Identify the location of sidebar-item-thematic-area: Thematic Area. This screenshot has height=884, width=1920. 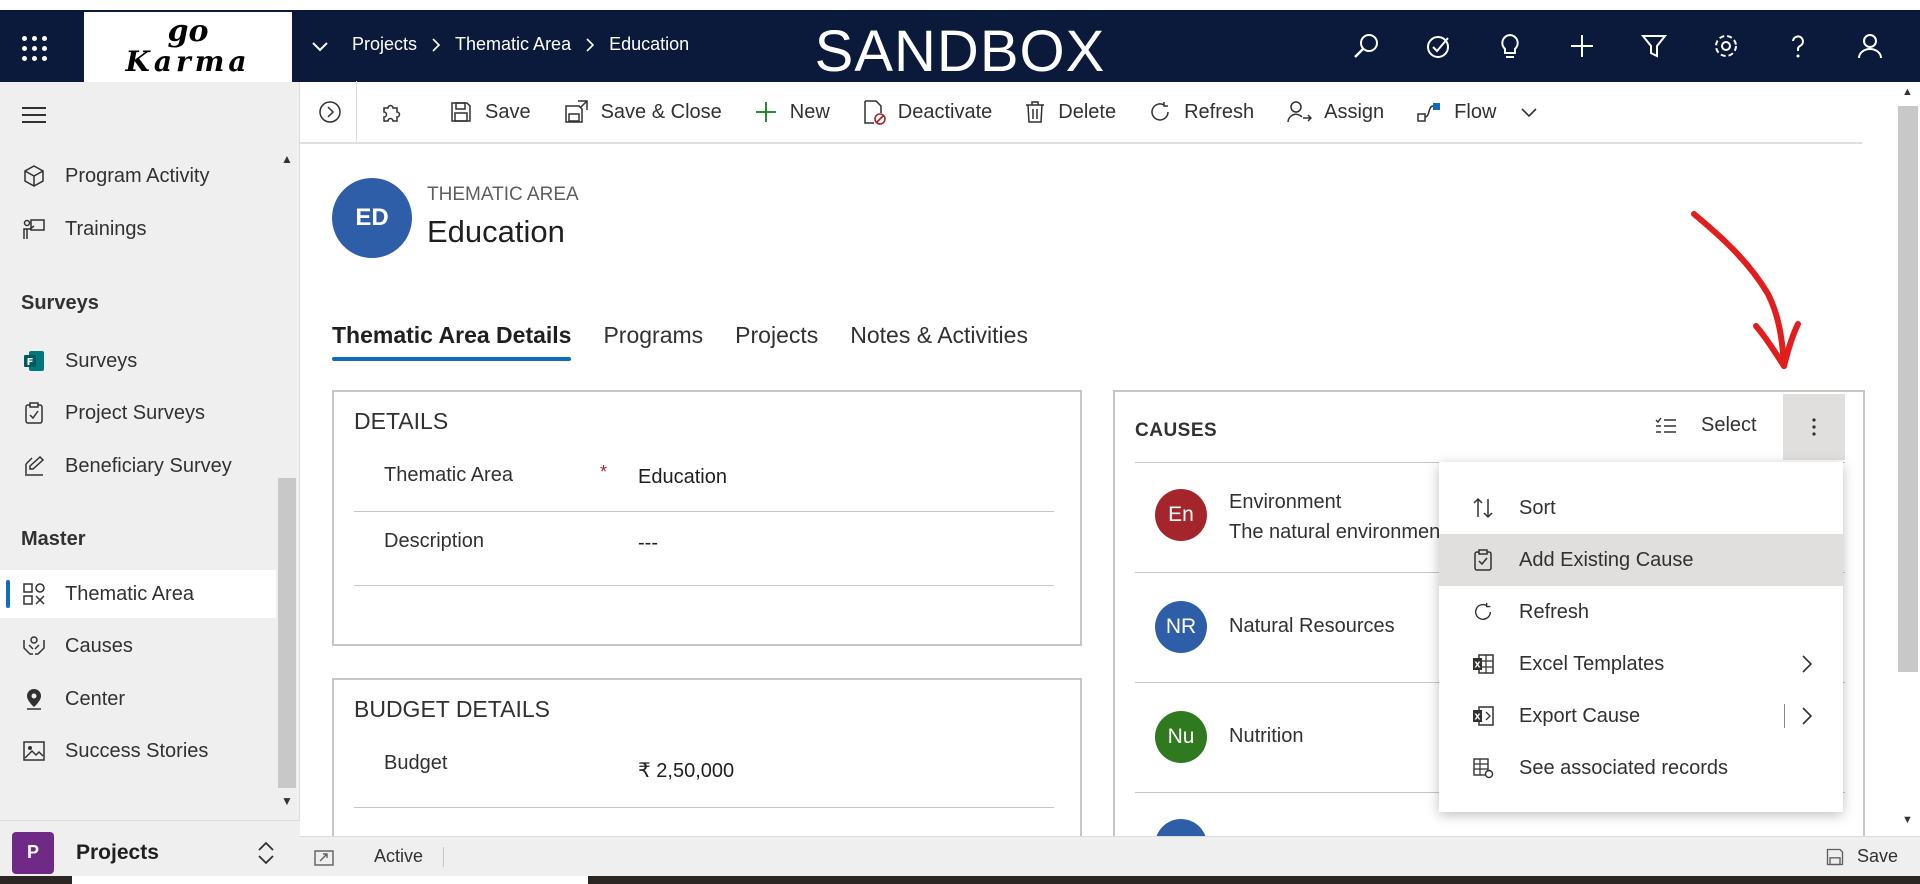
(138, 594).